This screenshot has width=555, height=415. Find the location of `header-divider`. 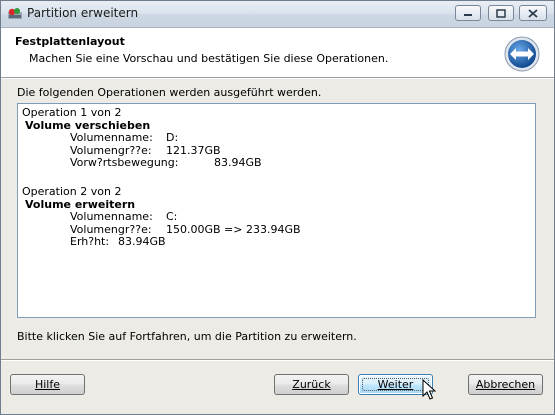

header-divider is located at coordinates (277, 78).